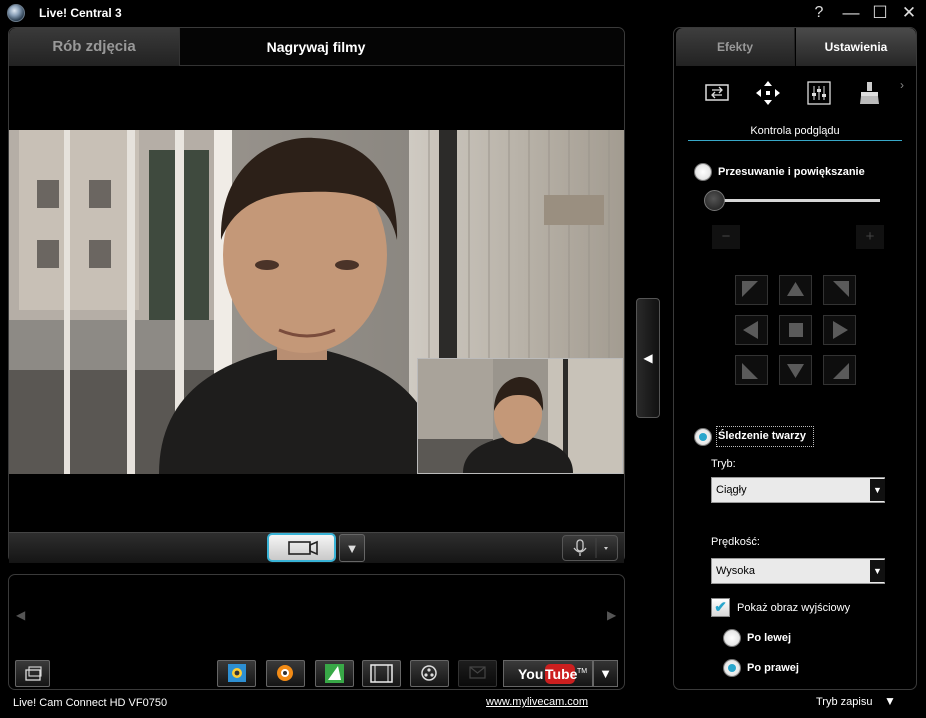  I want to click on mode-tabs: Rób zdjęcia Nagrywaj filmy, so click(316, 47).